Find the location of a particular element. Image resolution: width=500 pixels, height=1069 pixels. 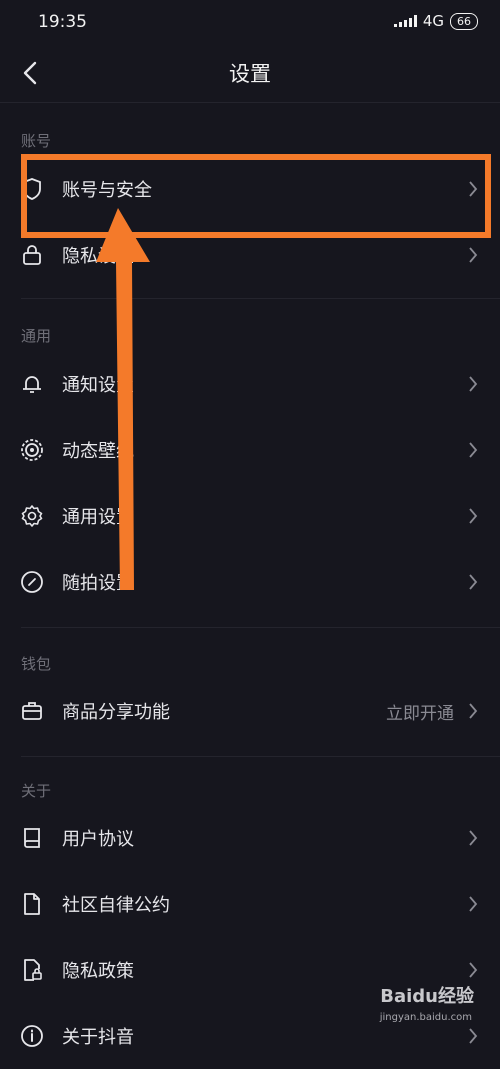

row-label: 通用设置 is located at coordinates (98, 517).